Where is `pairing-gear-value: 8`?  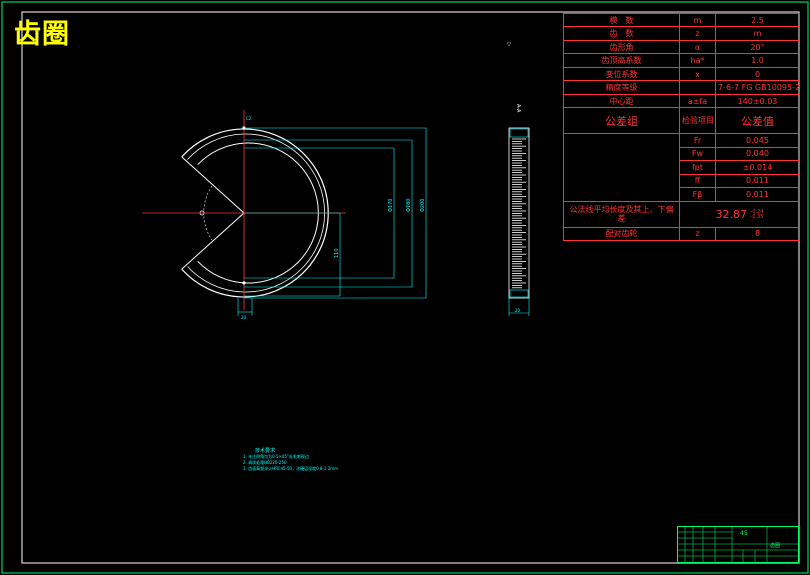
pairing-gear-value: 8 is located at coordinates (757, 233).